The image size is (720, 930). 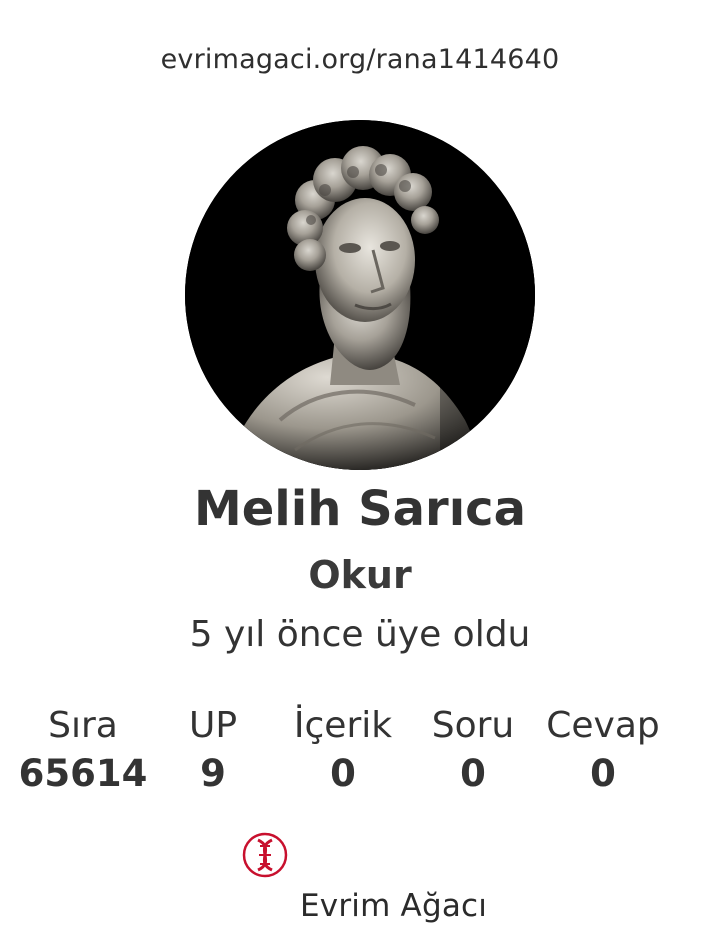 What do you see at coordinates (360, 59) in the screenshot?
I see `profile-url: evrimagaci.org/rana1414640` at bounding box center [360, 59].